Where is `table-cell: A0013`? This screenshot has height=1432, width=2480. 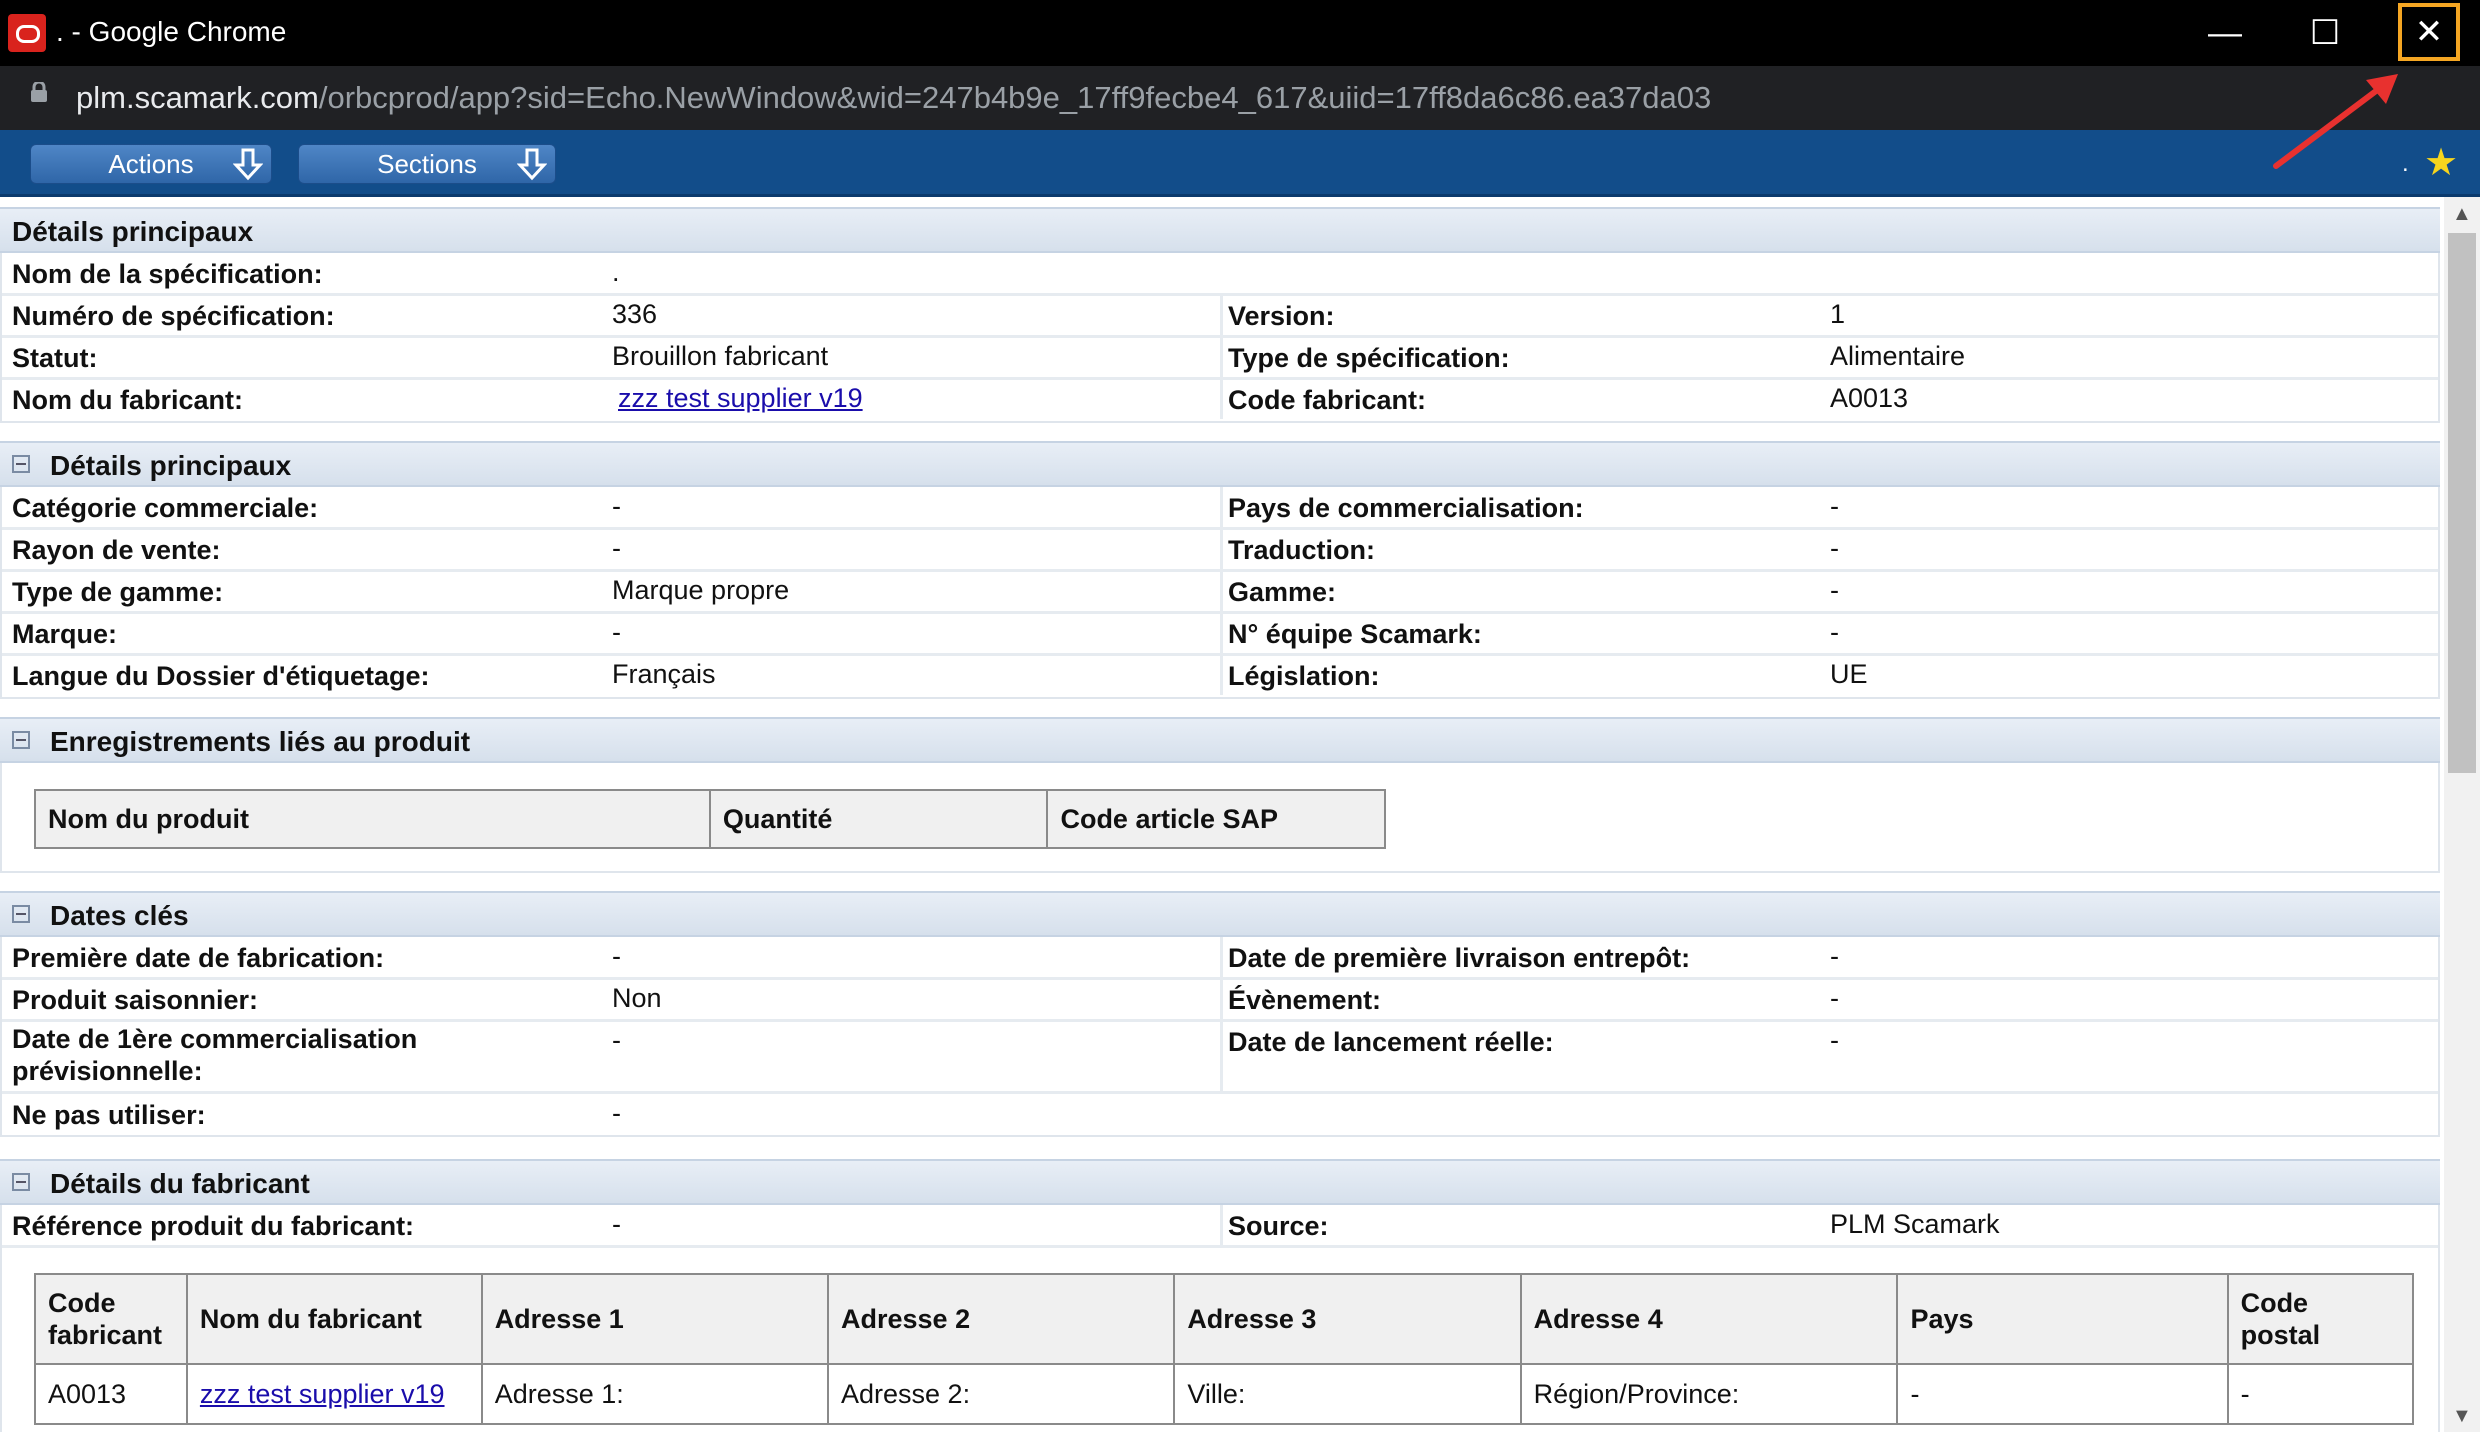 table-cell: A0013 is located at coordinates (111, 1394).